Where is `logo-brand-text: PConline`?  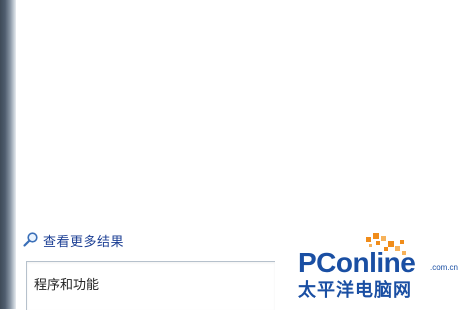 logo-brand-text: PConline is located at coordinates (356, 262).